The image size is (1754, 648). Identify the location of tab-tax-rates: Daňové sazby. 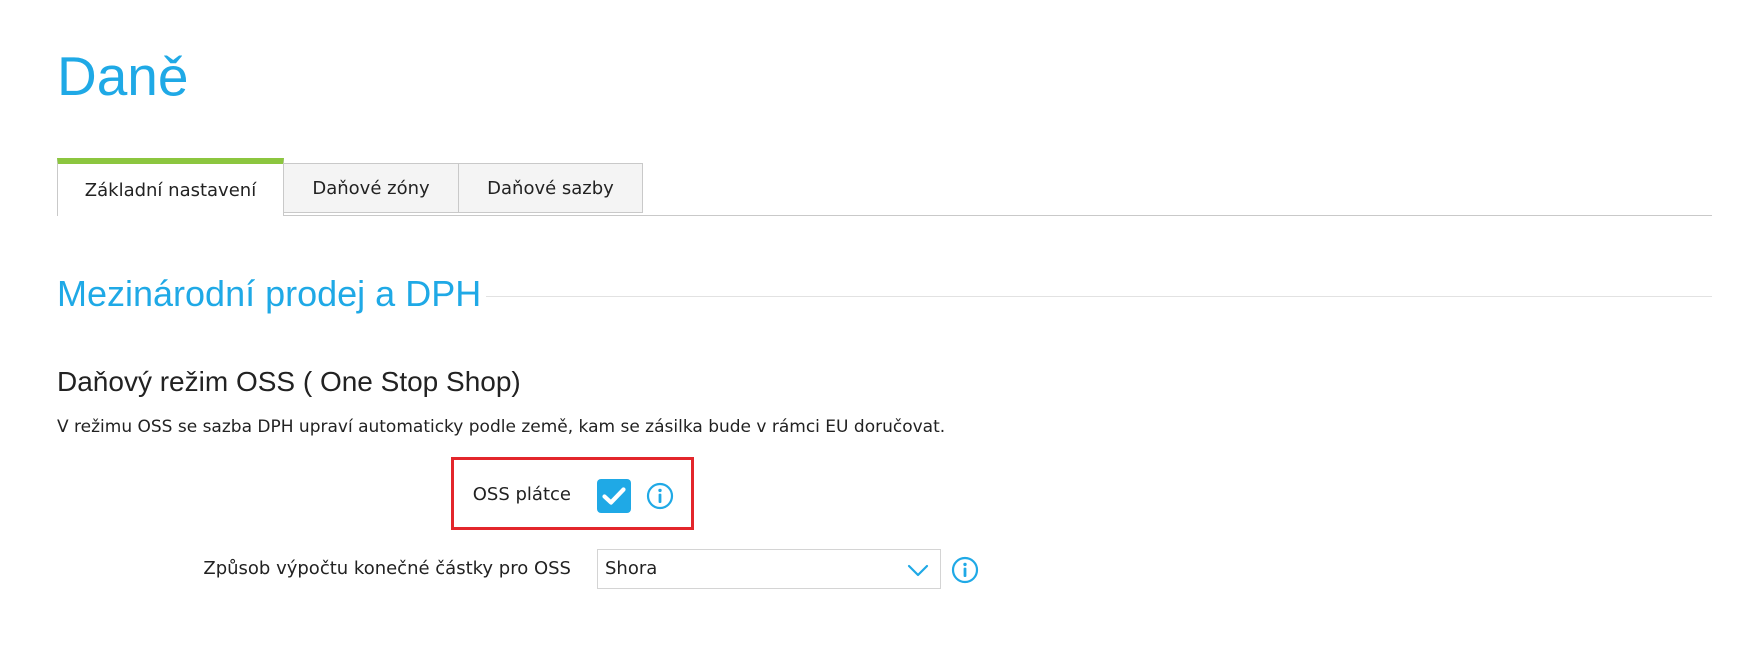
(550, 188).